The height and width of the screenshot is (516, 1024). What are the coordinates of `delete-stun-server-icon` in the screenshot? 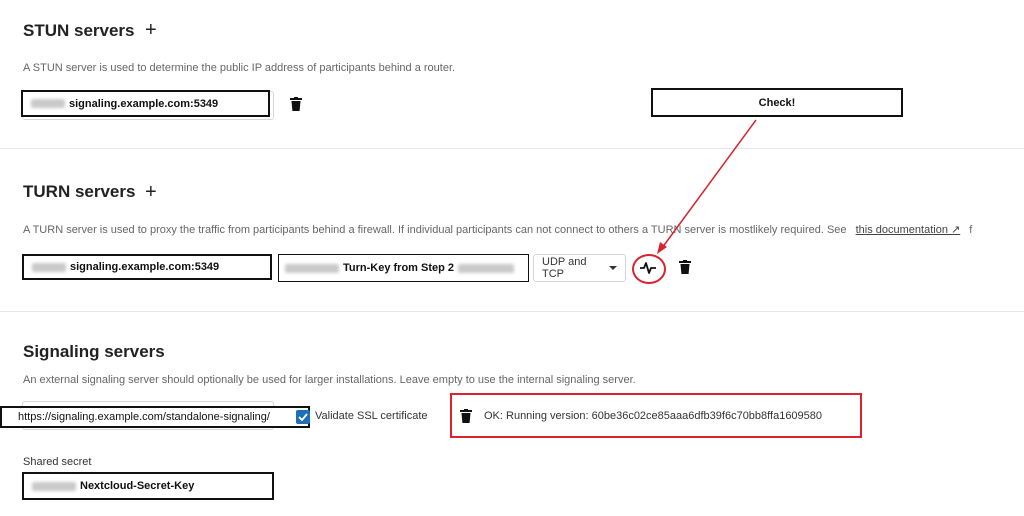 It's located at (296, 104).